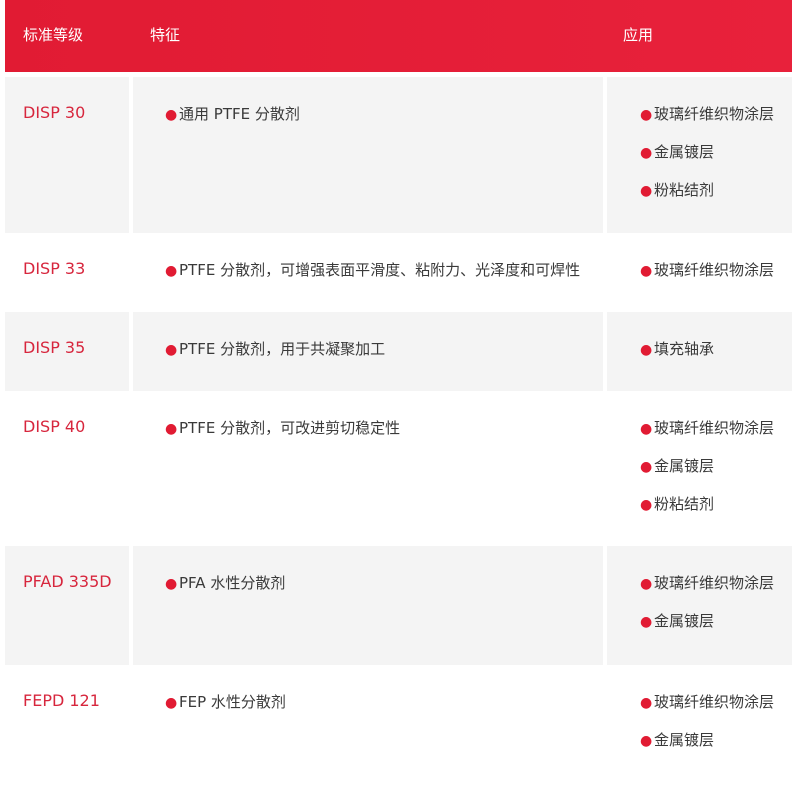  I want to click on feature-item: ● PTFE 分散剂，可改进剪切稳定性, so click(282, 427).